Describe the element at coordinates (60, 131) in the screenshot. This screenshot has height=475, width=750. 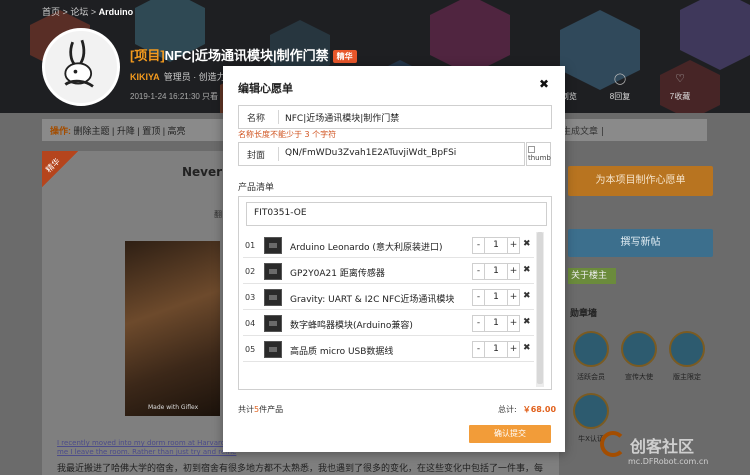
I see `toolbar-operation-label: 操作:` at that location.